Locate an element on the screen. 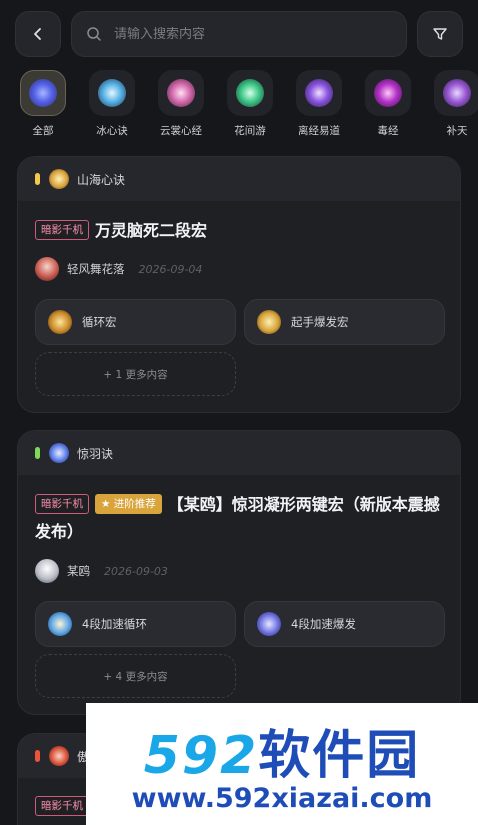  more-content-button: + 4 更多内容 is located at coordinates (135, 676).